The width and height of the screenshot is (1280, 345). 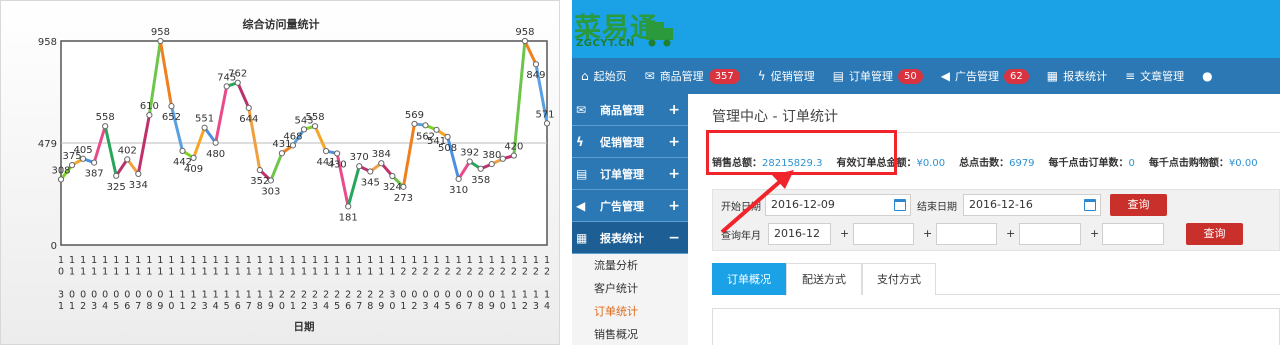 What do you see at coordinates (799, 234) in the screenshot?
I see `year-month-input: 2016-12` at bounding box center [799, 234].